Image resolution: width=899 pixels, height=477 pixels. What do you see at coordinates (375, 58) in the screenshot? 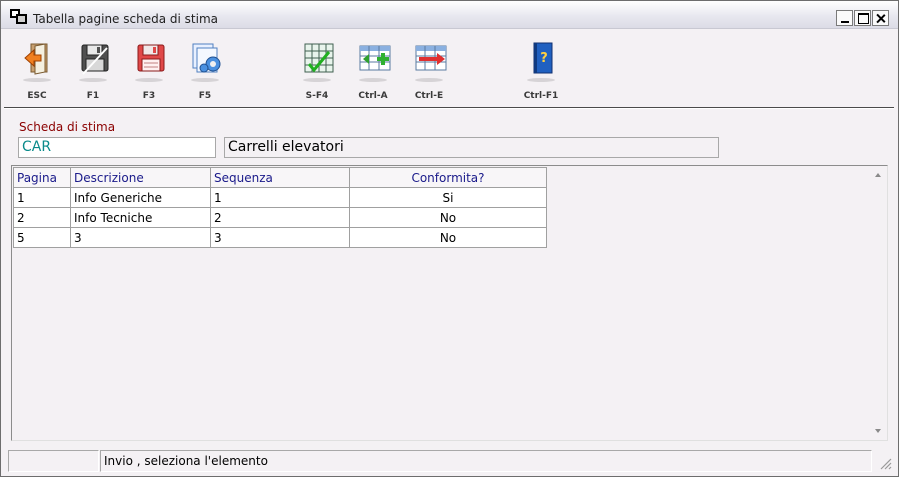
I see `add-row-icon` at bounding box center [375, 58].